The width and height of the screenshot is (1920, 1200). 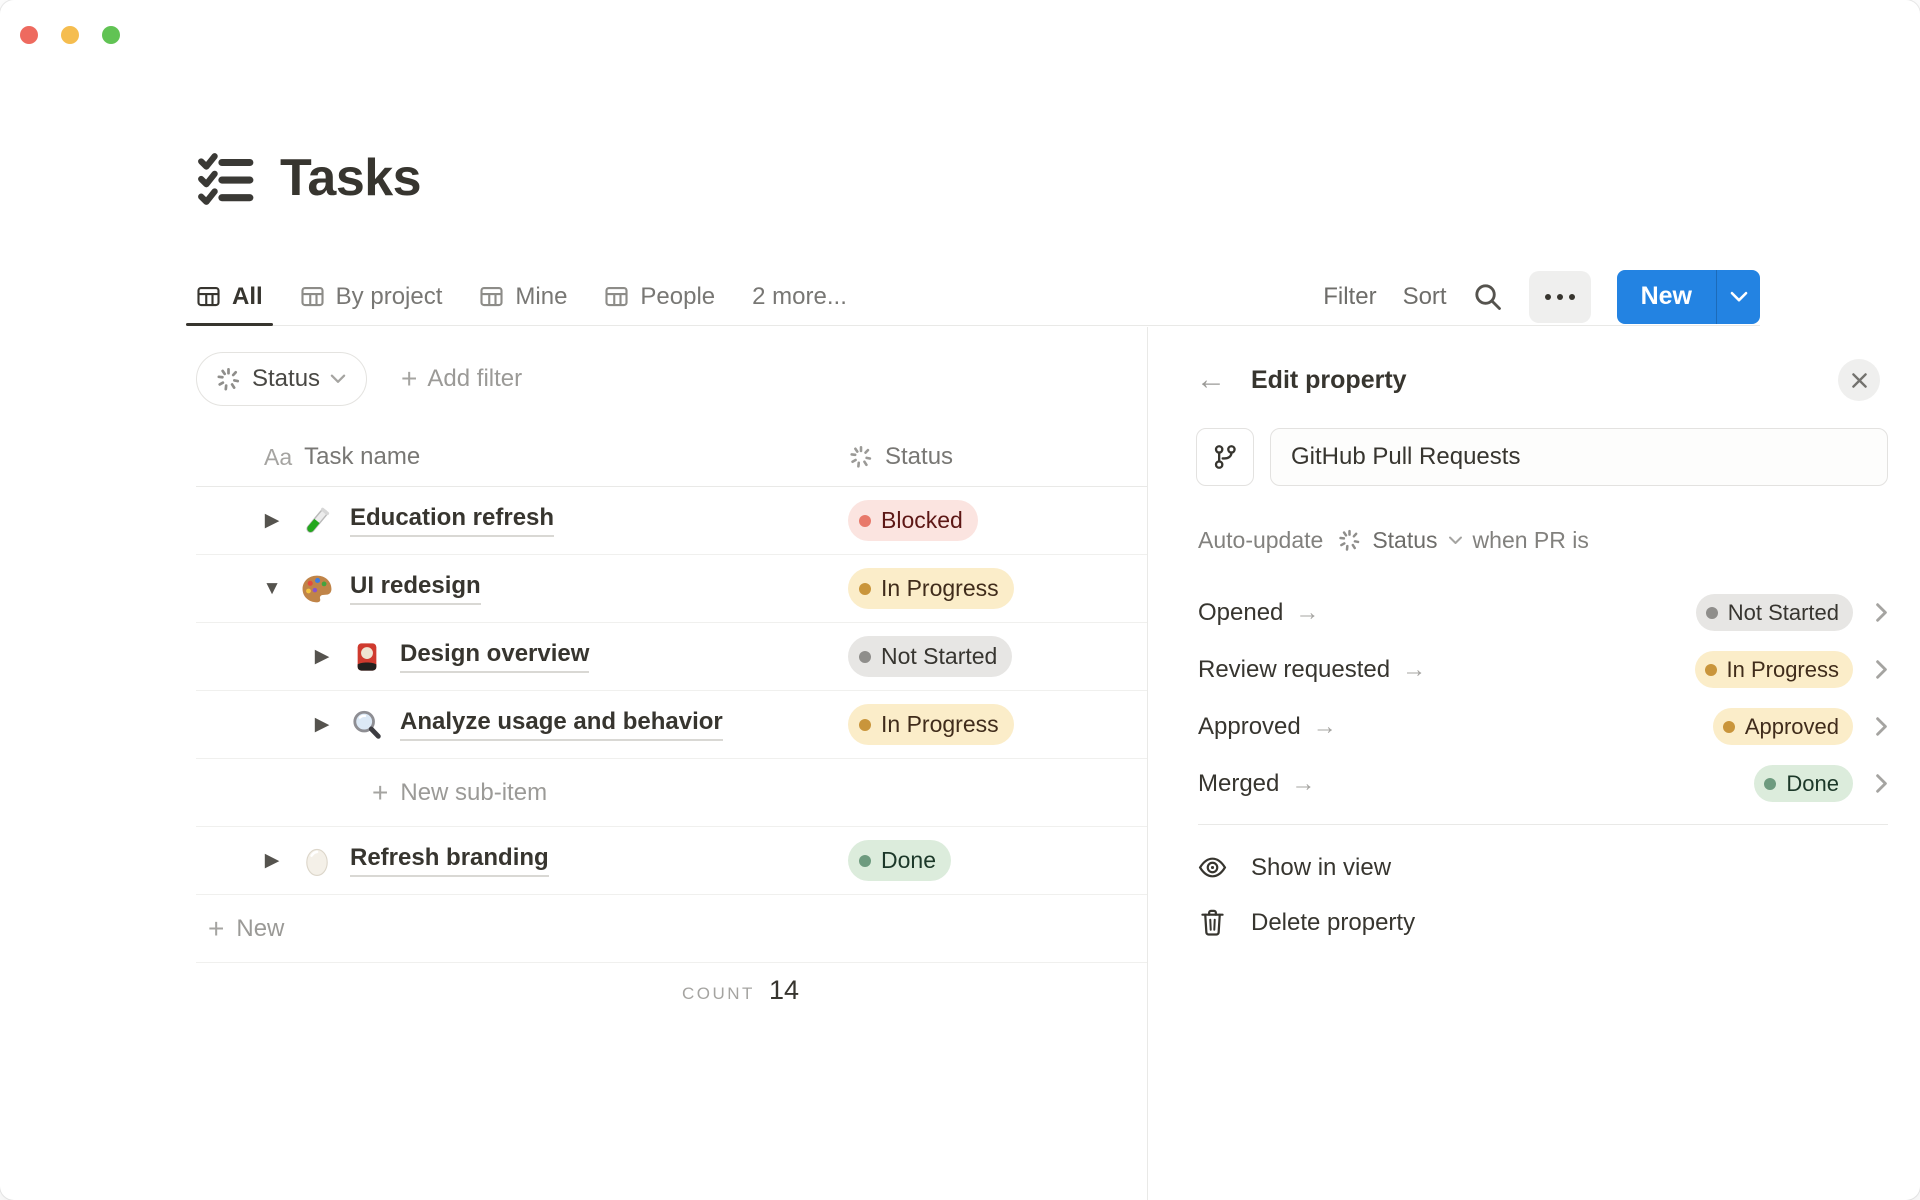 I want to click on status-badge: Done, so click(x=899, y=860).